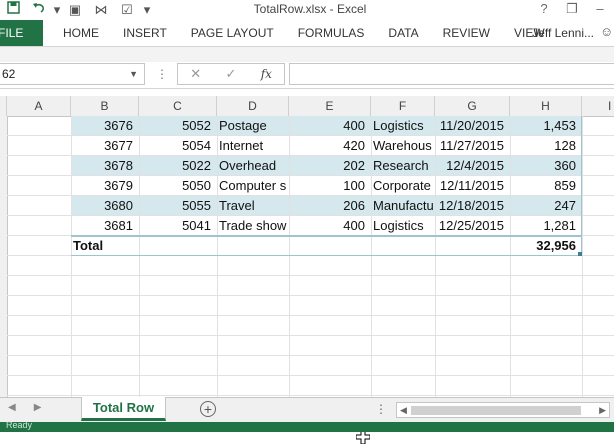 Image resolution: width=614 pixels, height=447 pixels. Describe the element at coordinates (105, 106) in the screenshot. I see `column-header-b: B` at that location.